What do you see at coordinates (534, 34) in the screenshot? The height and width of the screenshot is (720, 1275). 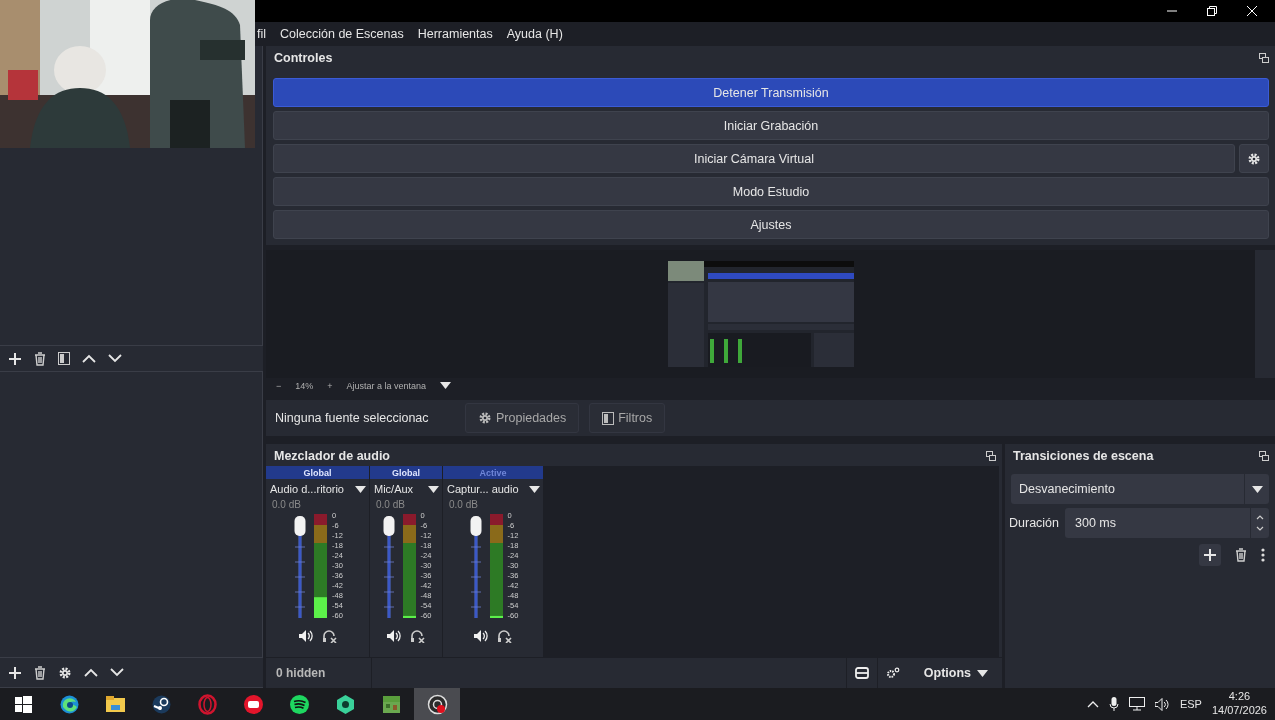 I see `menu-item: Ayuda (H)` at bounding box center [534, 34].